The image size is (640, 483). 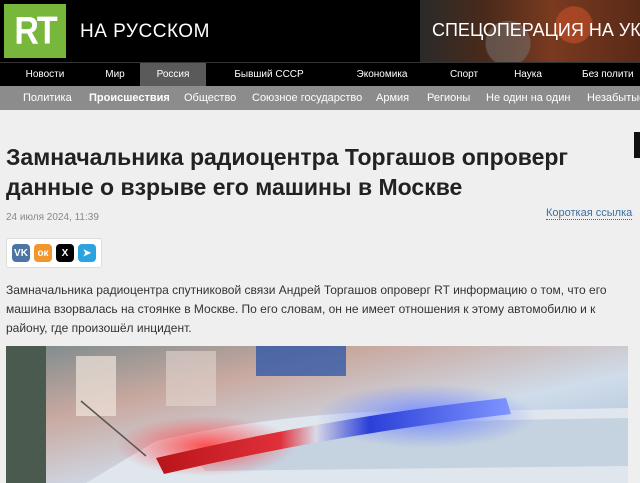 What do you see at coordinates (45, 75) in the screenshot?
I see `main-nav-item-news: Новости` at bounding box center [45, 75].